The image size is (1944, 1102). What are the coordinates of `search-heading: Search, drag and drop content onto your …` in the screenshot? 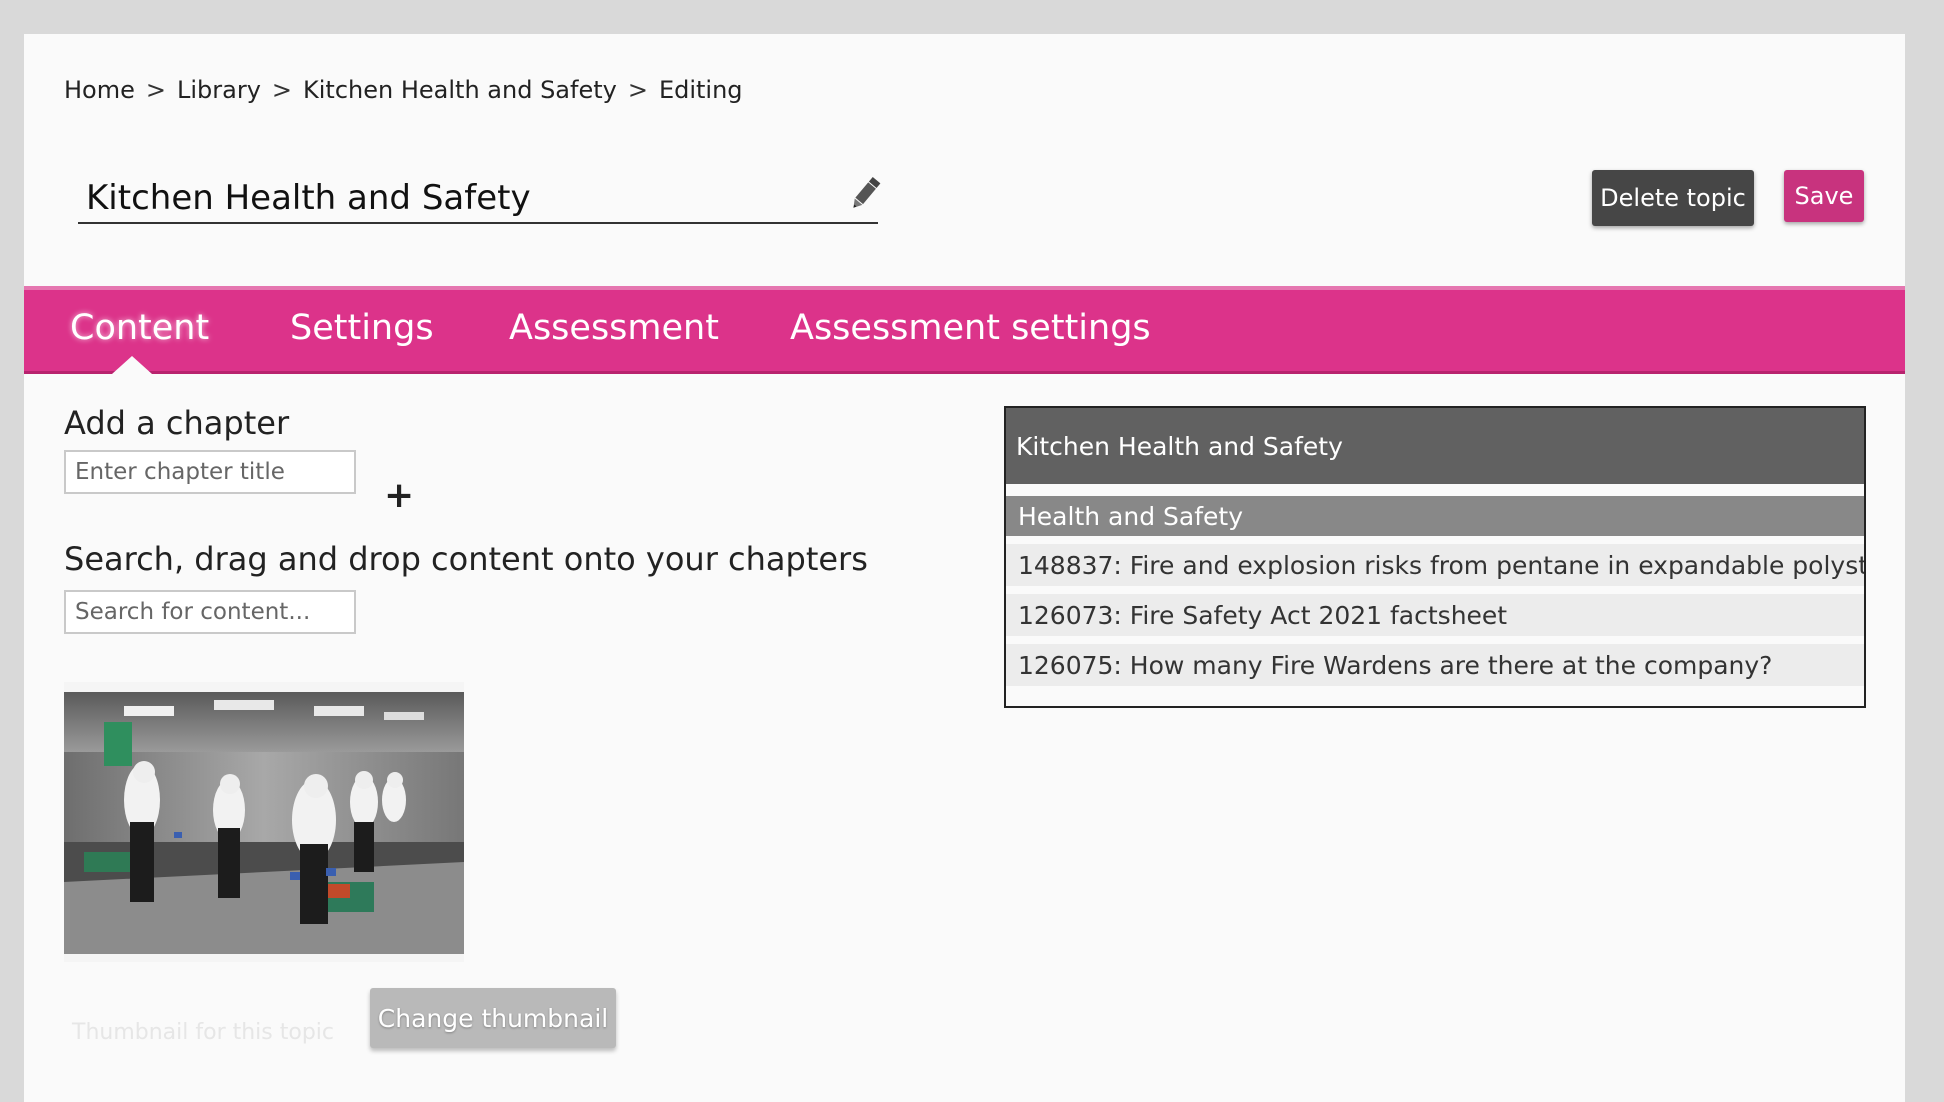 It's located at (466, 559).